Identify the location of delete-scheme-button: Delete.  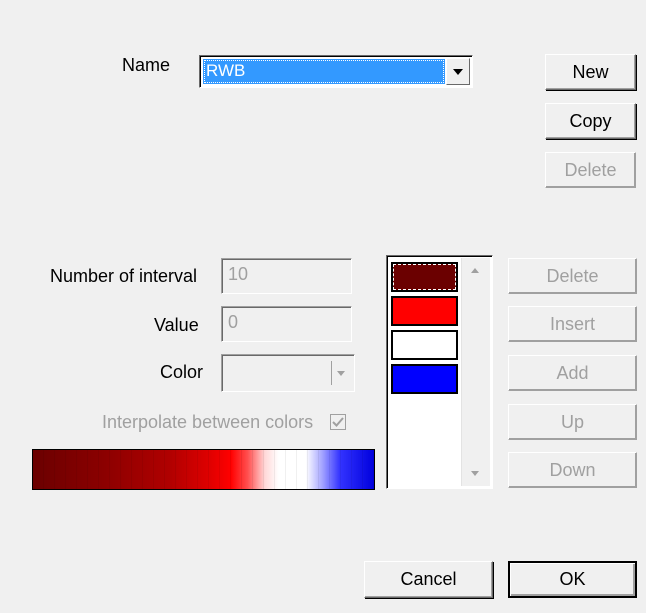
(590, 170).